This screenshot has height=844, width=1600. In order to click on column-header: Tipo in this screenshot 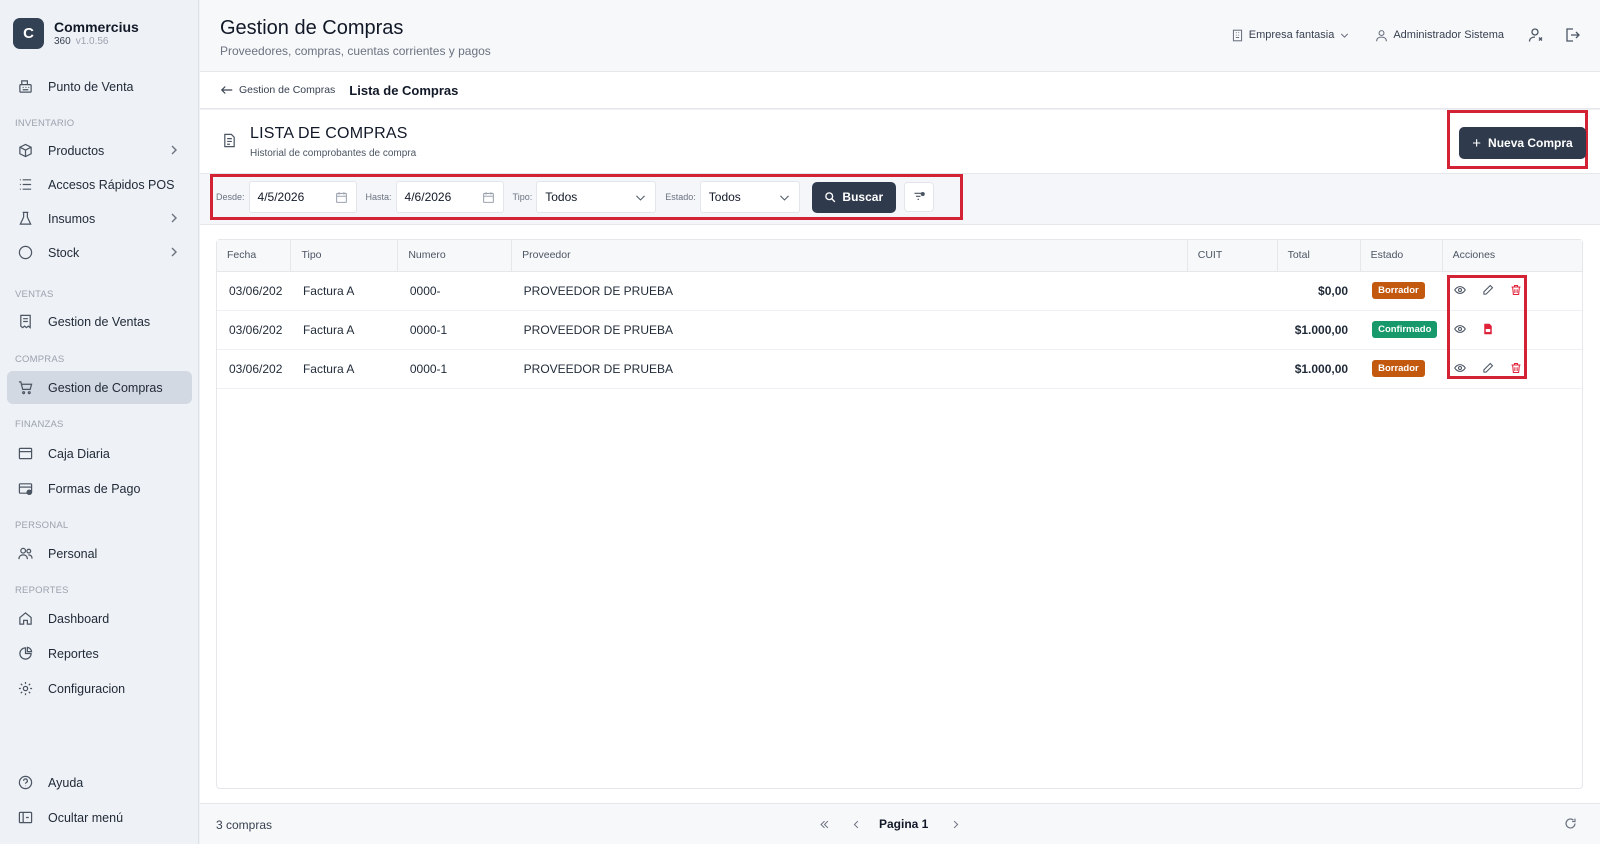, I will do `click(344, 256)`.